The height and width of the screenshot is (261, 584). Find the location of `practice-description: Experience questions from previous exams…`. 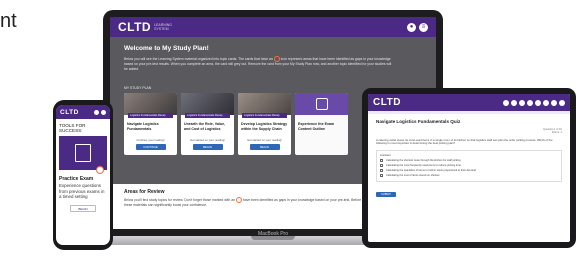

practice-description: Experience questions from previous exams… is located at coordinates (82, 191).